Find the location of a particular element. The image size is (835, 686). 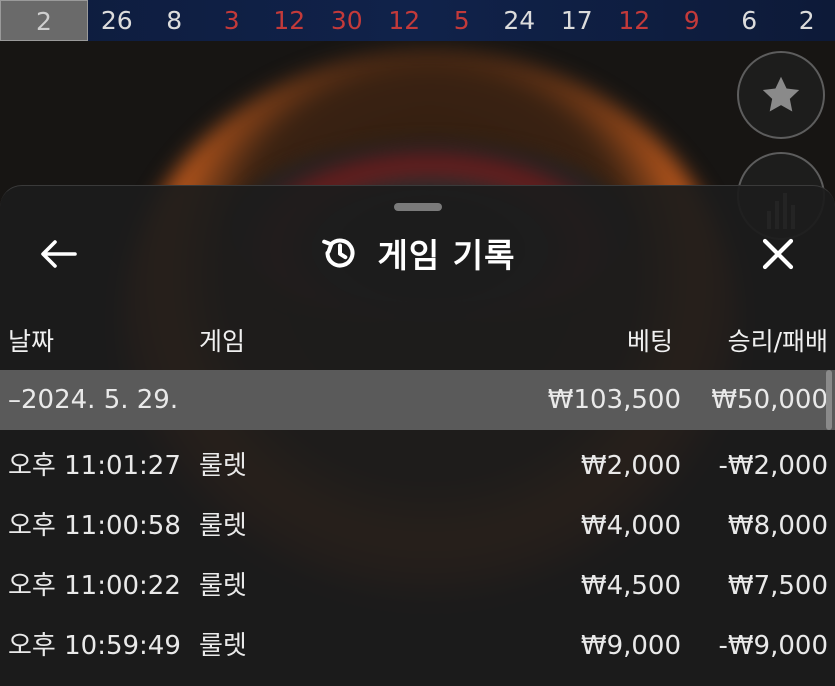

result-number: 17 is located at coordinates (576, 20).